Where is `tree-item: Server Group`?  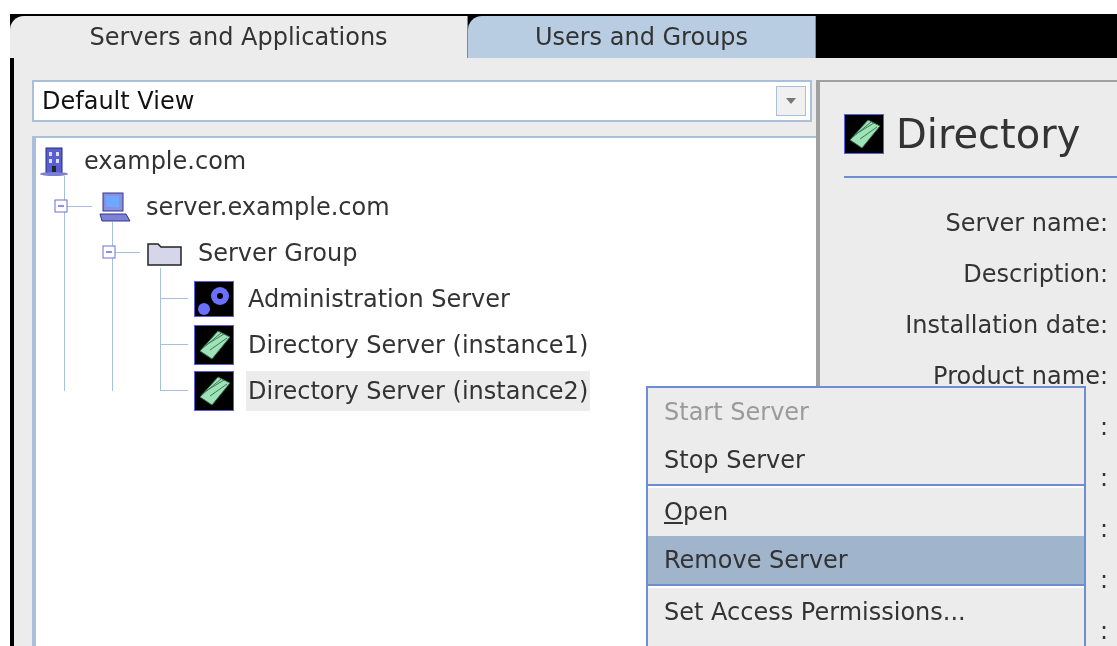 tree-item: Server Group is located at coordinates (278, 253).